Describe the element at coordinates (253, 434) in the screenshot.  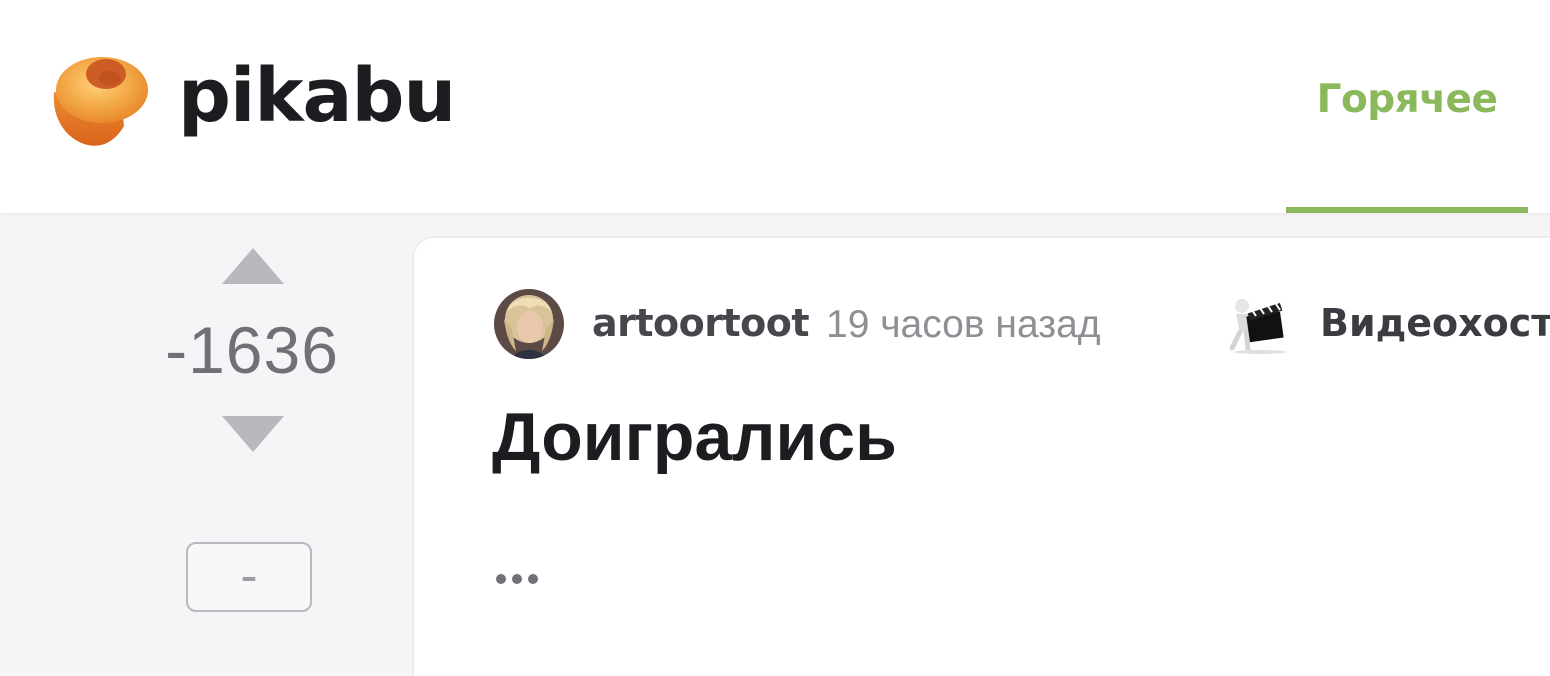
I see `downvote-arrow-icon` at that location.